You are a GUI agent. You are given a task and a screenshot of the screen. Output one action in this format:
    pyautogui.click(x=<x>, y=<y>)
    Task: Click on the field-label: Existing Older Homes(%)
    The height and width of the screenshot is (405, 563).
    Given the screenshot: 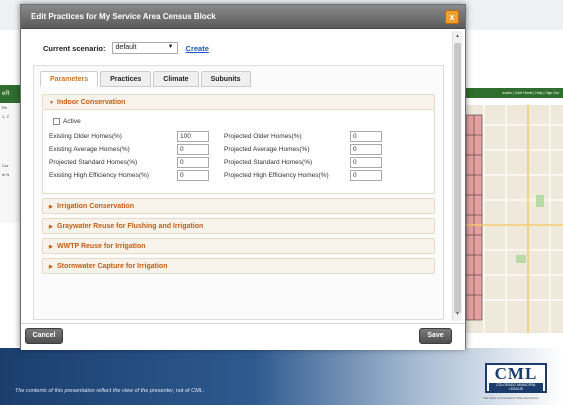 What is the action you would take?
    pyautogui.click(x=85, y=136)
    